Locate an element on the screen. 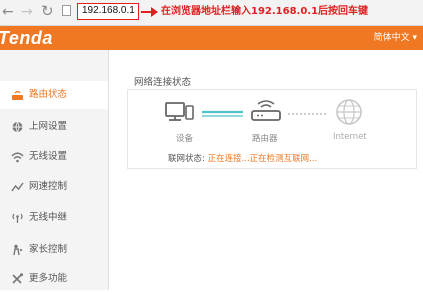 The image size is (423, 293). router-status-icon is located at coordinates (17, 95).